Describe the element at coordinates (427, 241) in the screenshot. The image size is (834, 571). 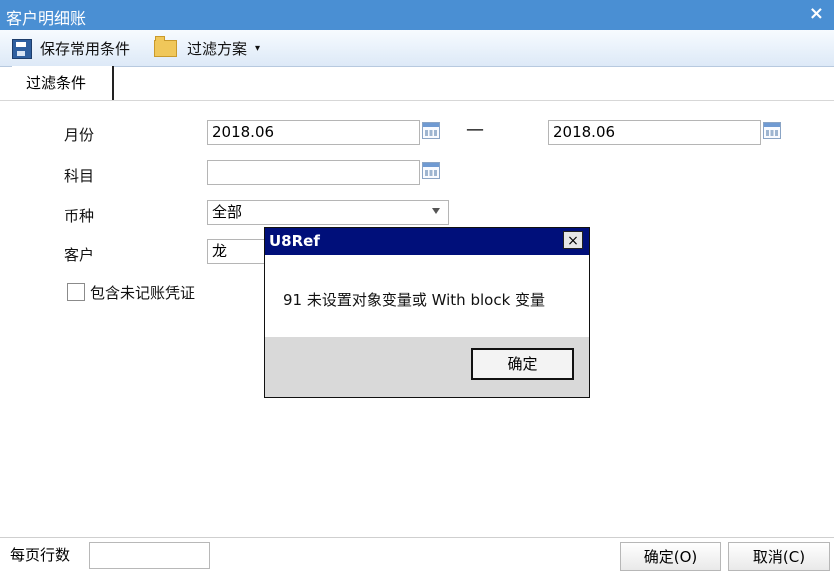
I see `dialog-title: U8Ref` at that location.